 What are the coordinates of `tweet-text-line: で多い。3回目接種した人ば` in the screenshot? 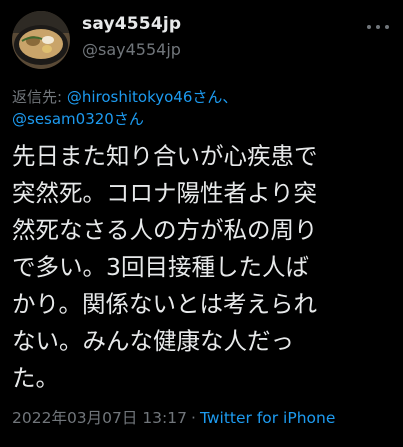 It's located at (160, 267).